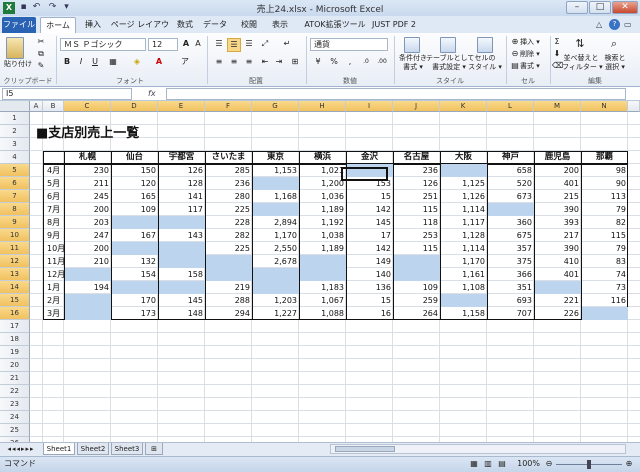 Image resolution: width=640 pixels, height=472 pixels. I want to click on table-cell: 149, so click(370, 261).